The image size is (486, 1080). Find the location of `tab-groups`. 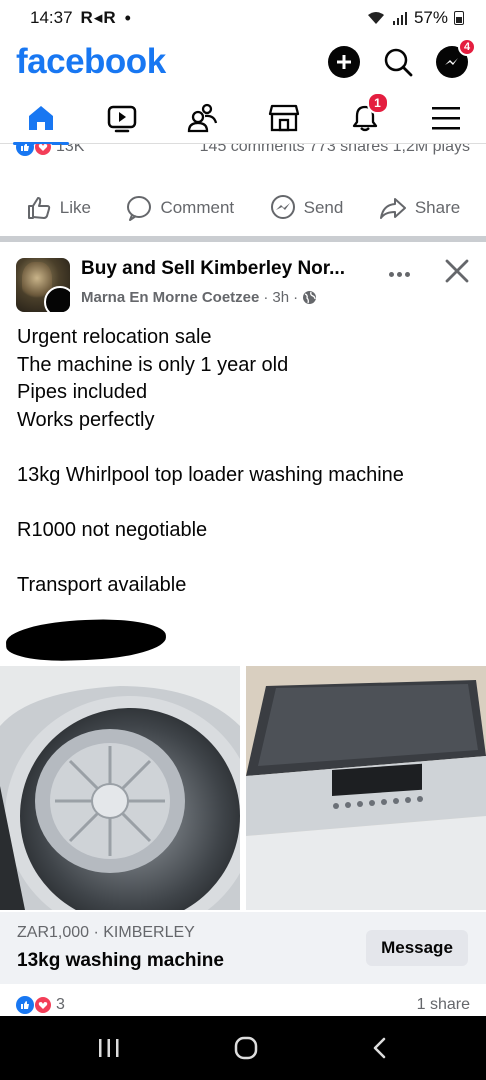

tab-groups is located at coordinates (203, 118).